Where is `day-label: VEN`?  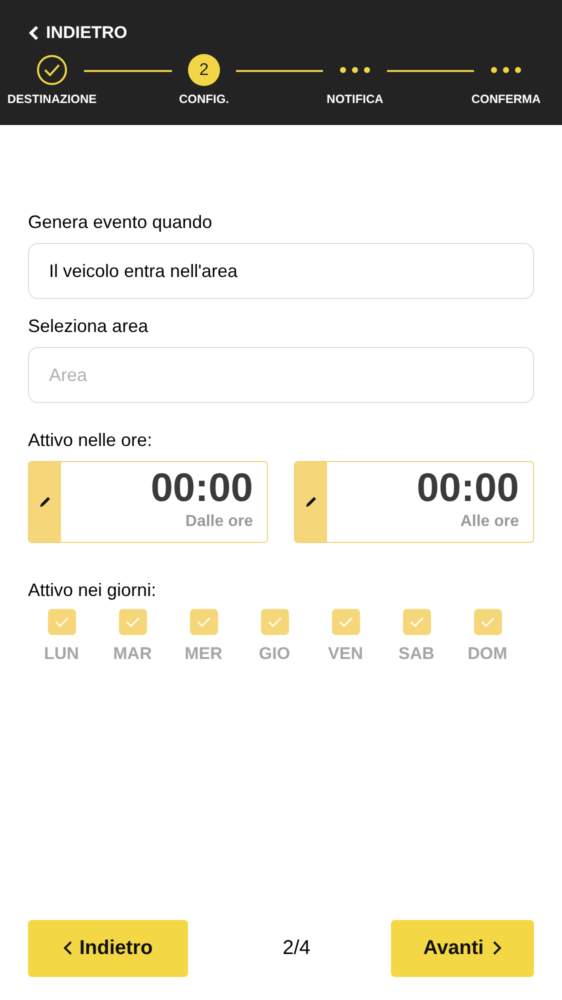
day-label: VEN is located at coordinates (345, 654).